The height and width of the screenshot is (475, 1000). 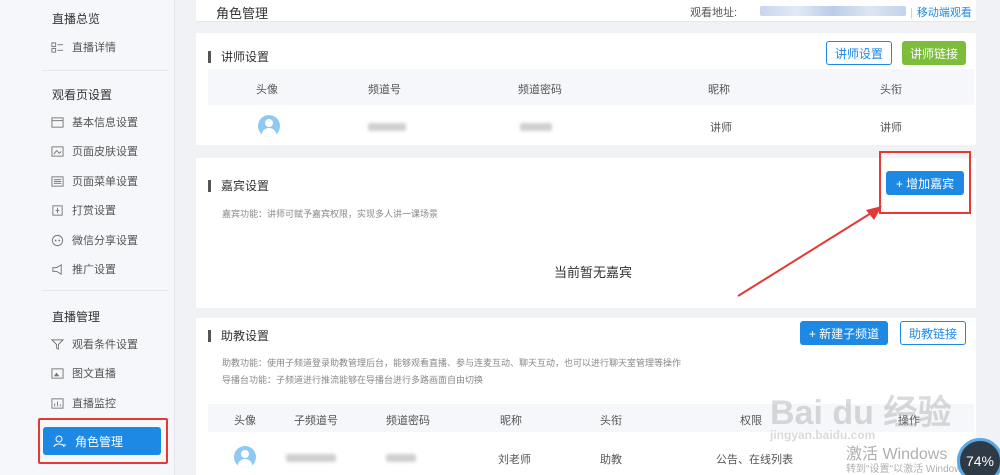 What do you see at coordinates (591, 87) in the screenshot?
I see `table-header: 头像 频道号 频道密码 昵称 头衔` at bounding box center [591, 87].